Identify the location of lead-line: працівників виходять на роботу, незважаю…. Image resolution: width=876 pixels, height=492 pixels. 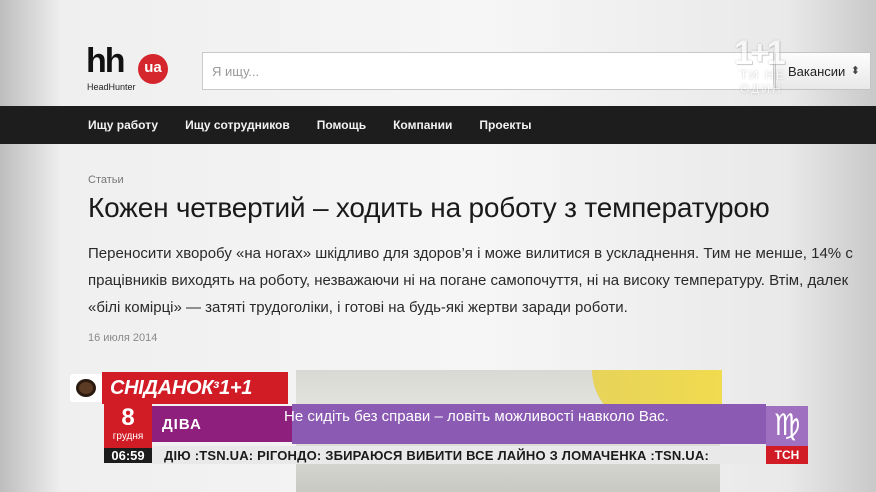
(468, 280).